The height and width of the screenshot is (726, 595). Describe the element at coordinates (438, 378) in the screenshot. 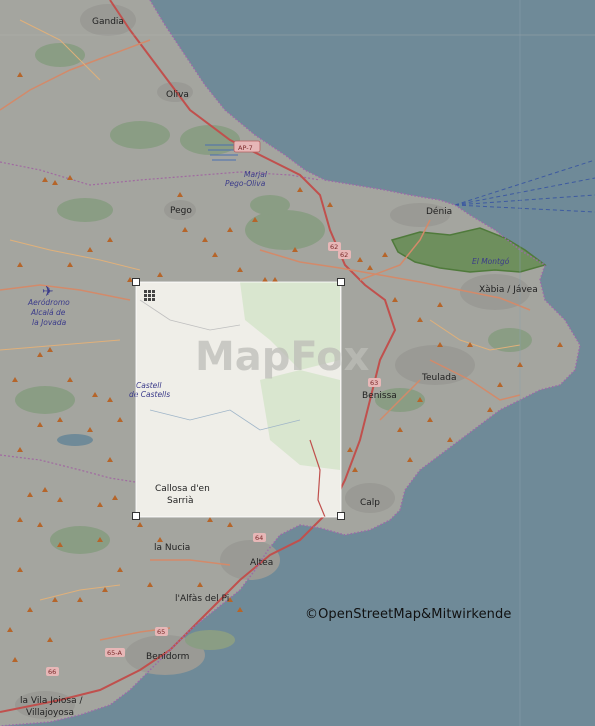

I see `label-teulada: Teulada` at that location.